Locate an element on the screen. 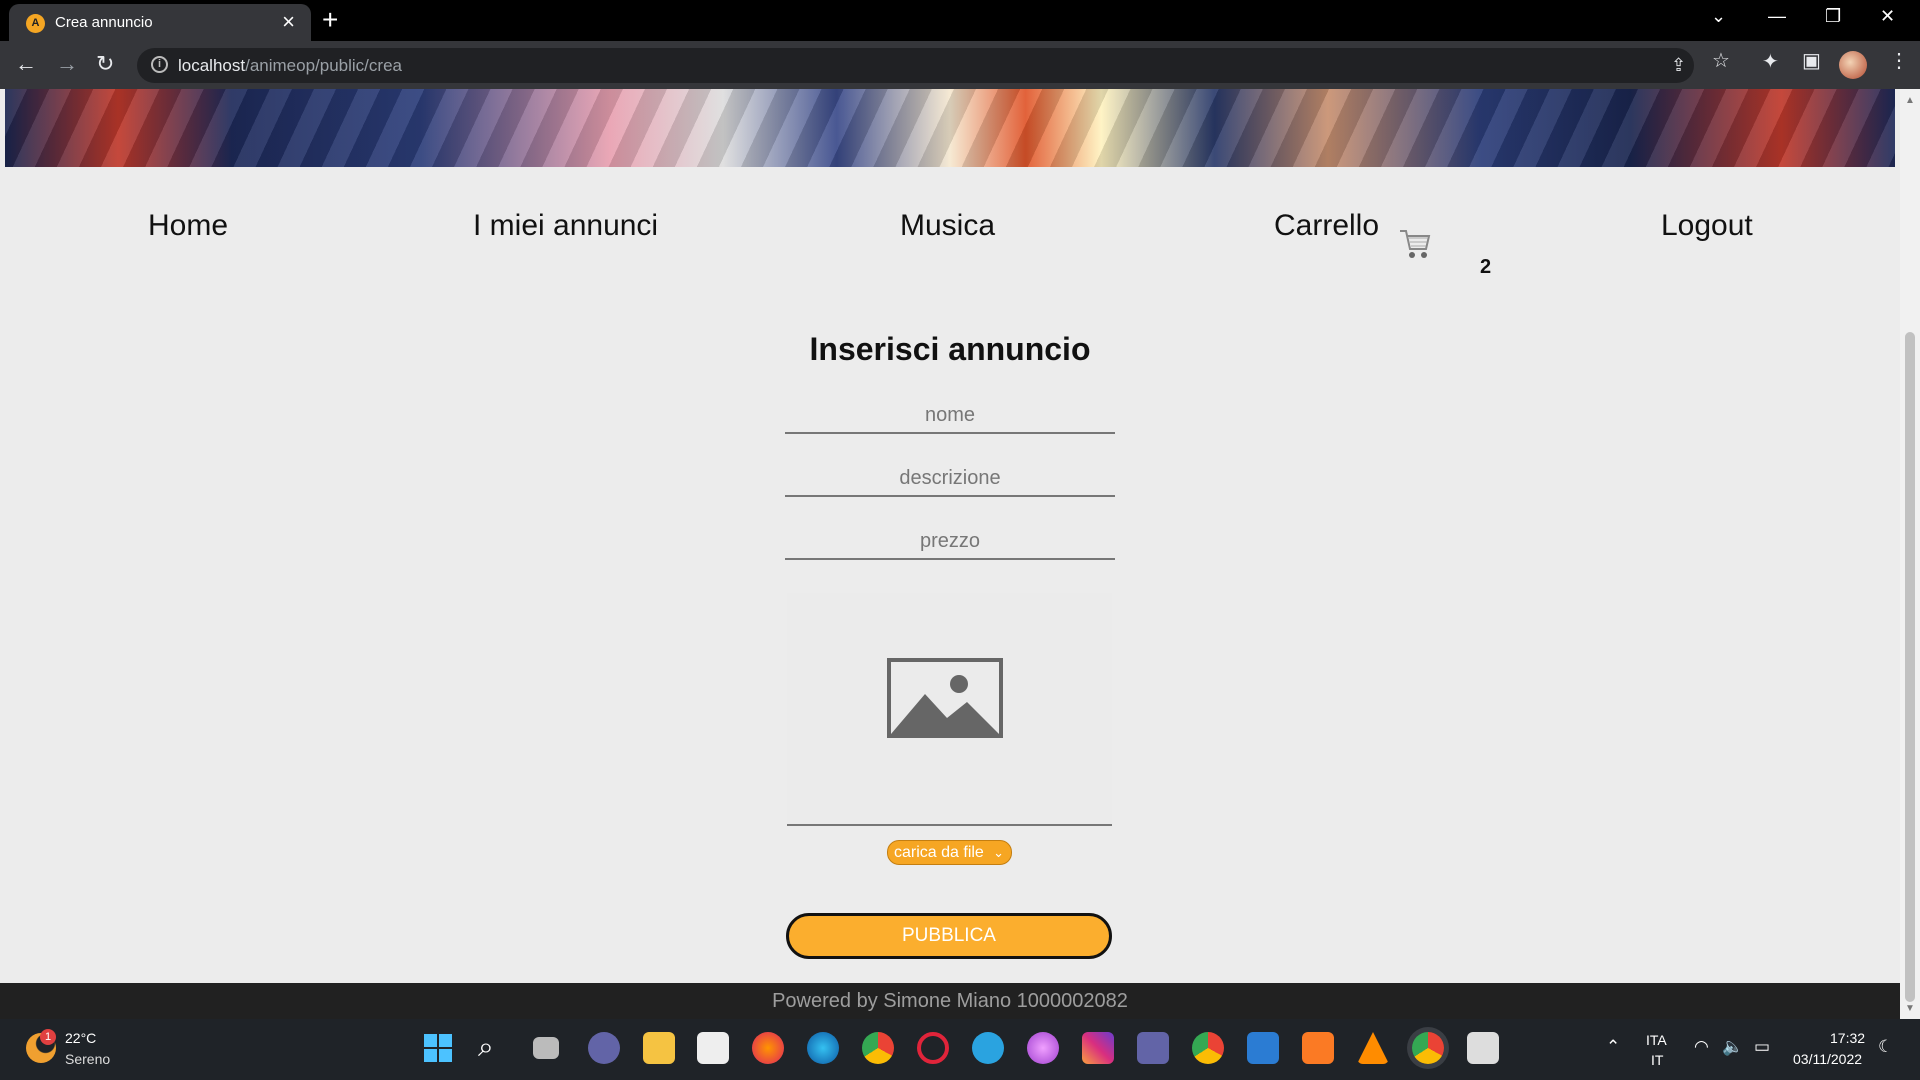 The width and height of the screenshot is (1920, 1080). upload-source-select: carica da file ⌄ is located at coordinates (949, 852).